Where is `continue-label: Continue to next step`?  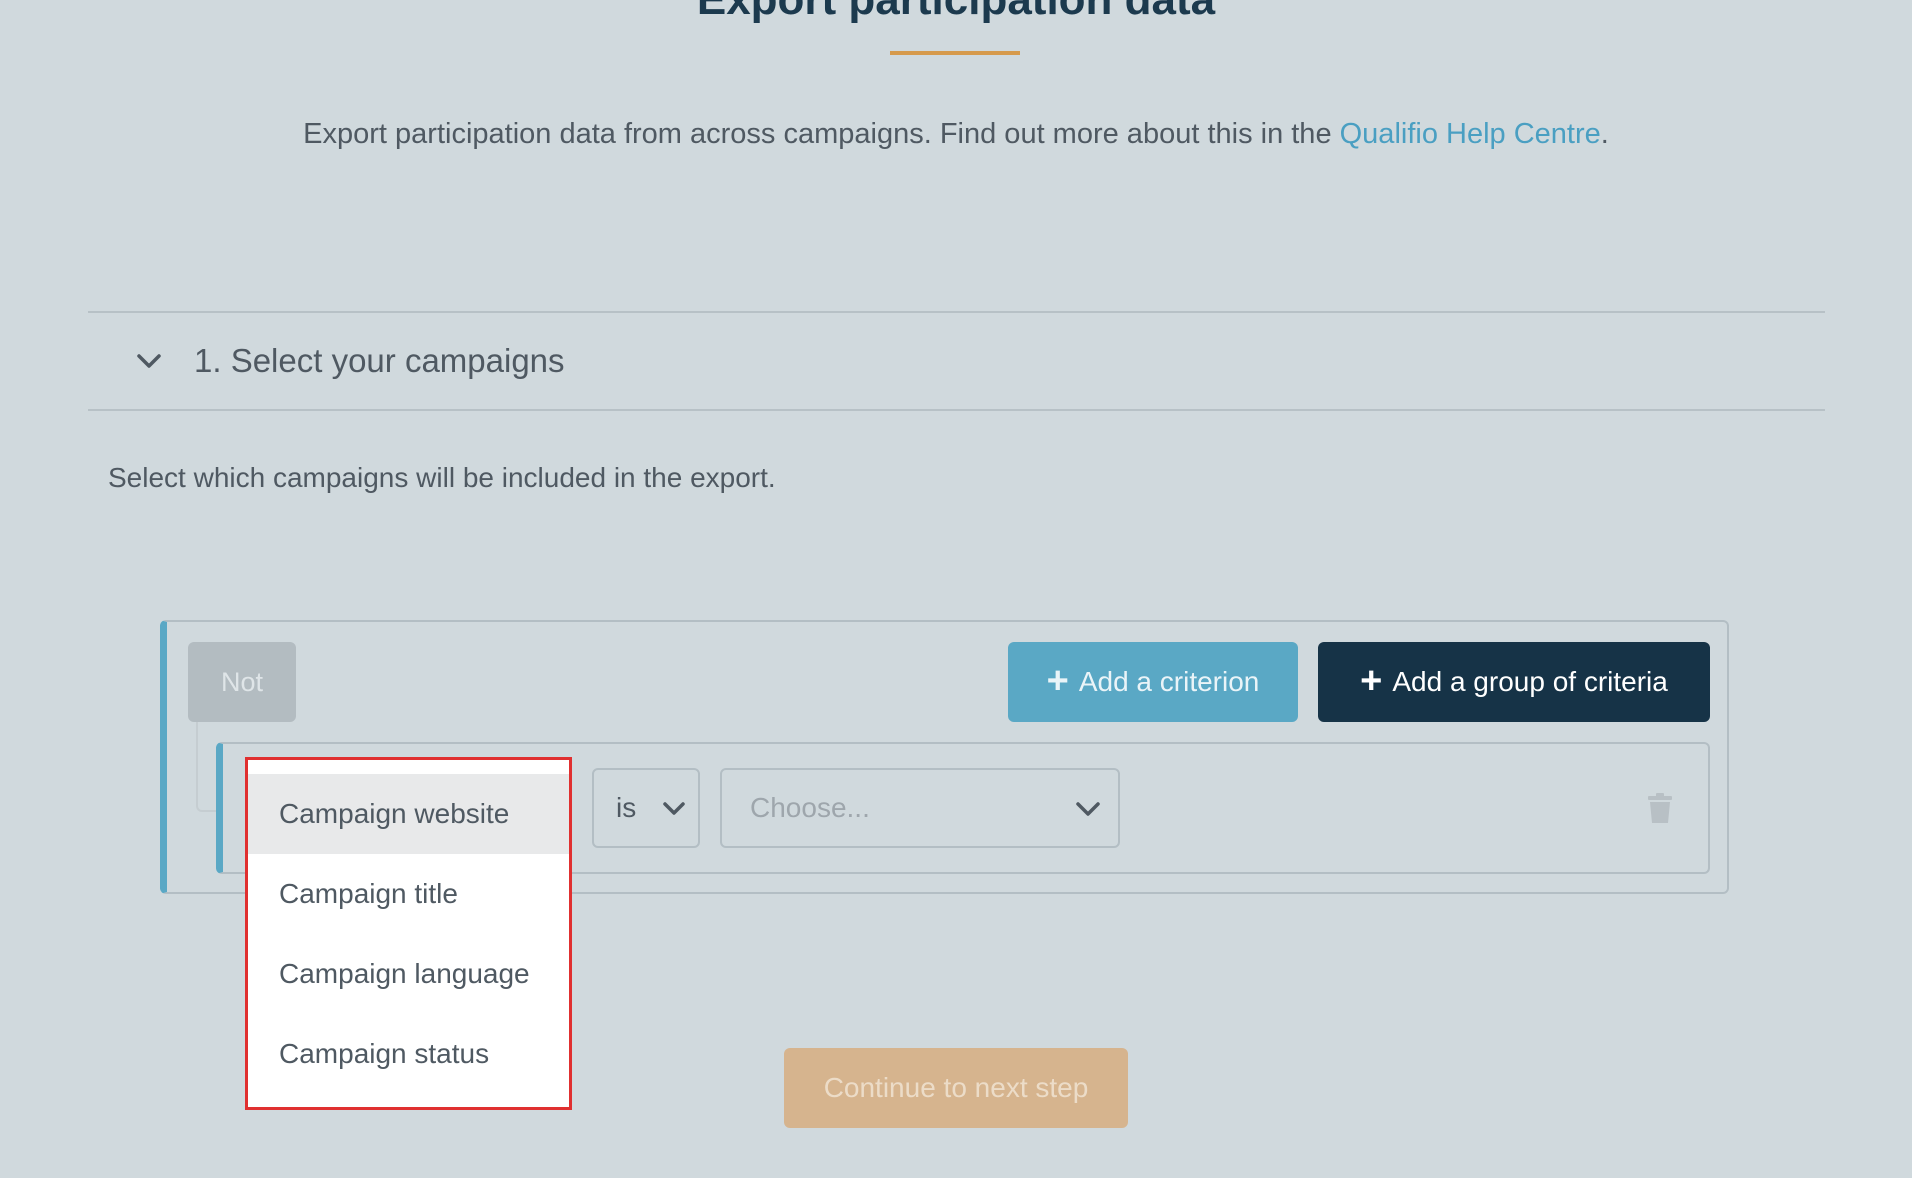 continue-label: Continue to next step is located at coordinates (956, 1087).